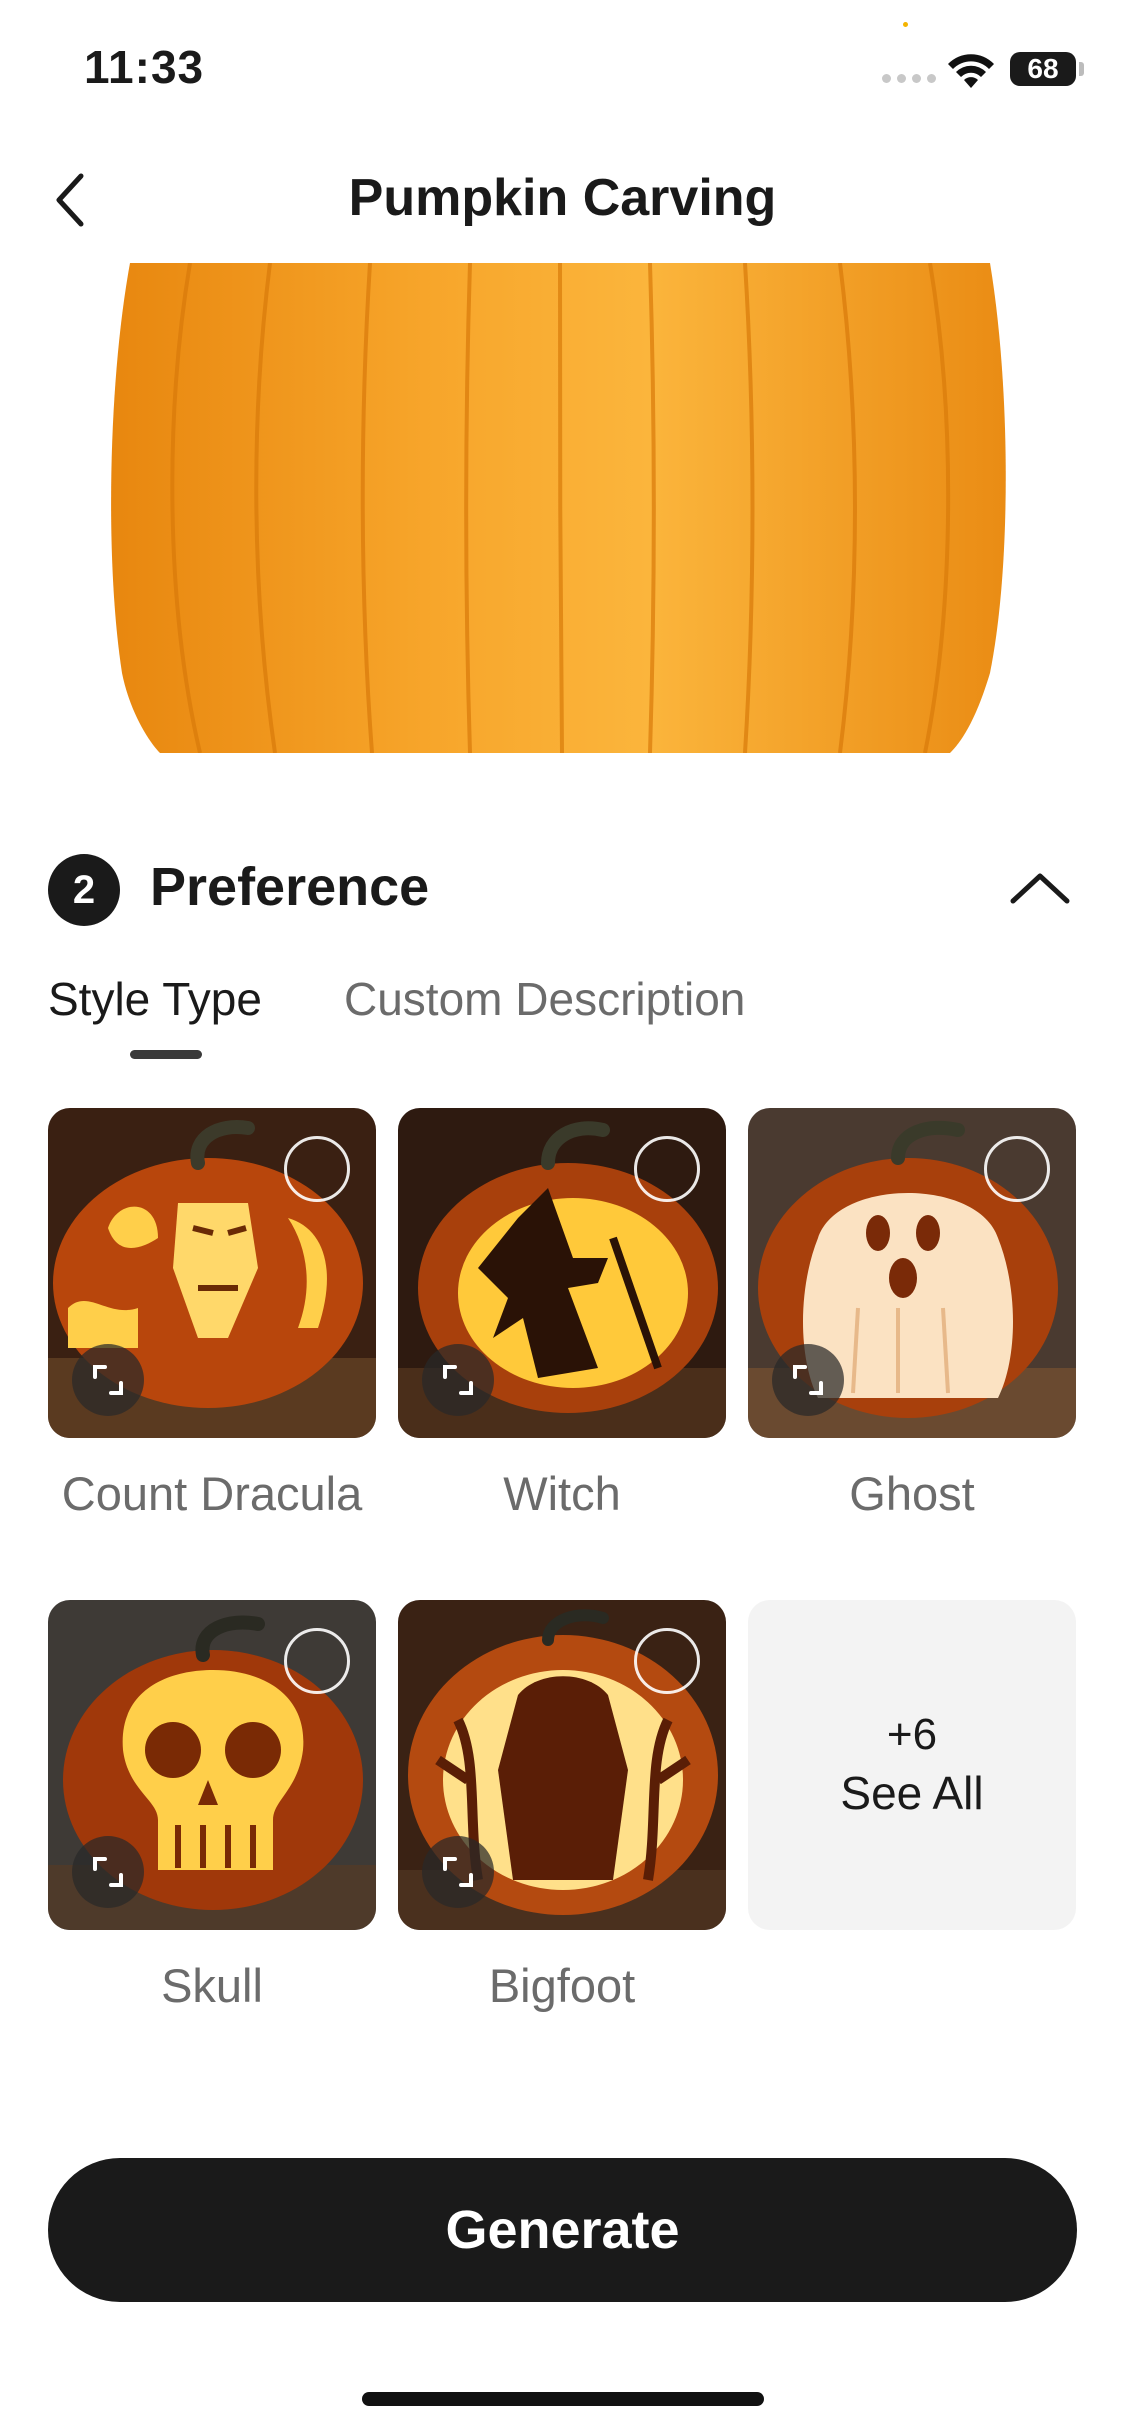 The image size is (1125, 2436). Describe the element at coordinates (544, 999) in the screenshot. I see `tab-custom-description: Custom Description` at that location.